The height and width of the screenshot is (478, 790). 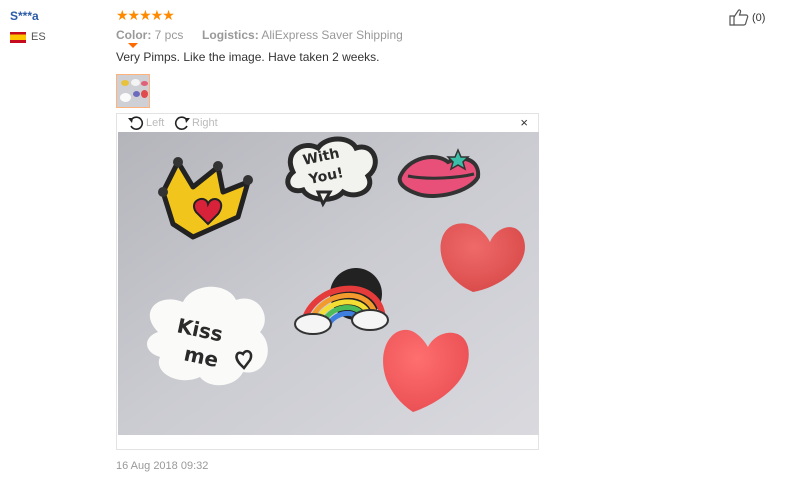 I want to click on spain-flag-icon, so click(x=18, y=37).